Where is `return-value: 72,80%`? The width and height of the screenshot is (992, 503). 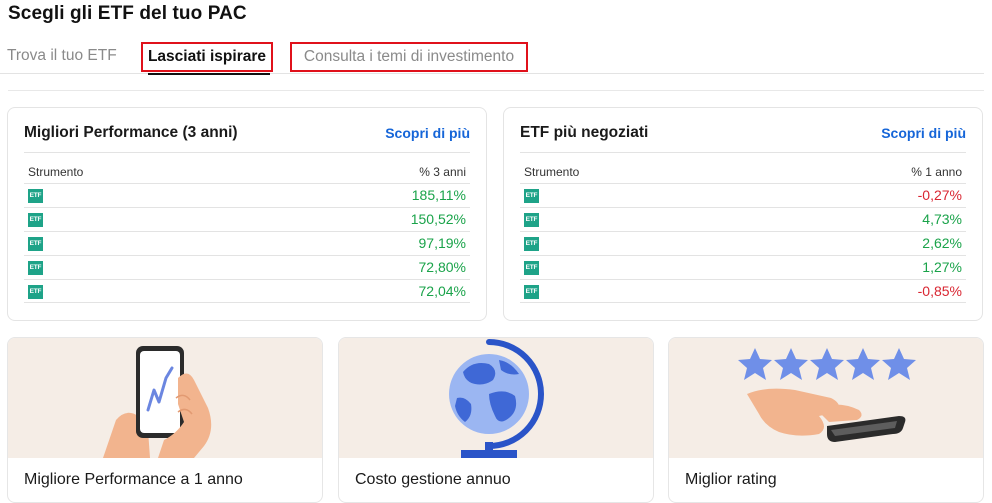 return-value: 72,80% is located at coordinates (442, 267).